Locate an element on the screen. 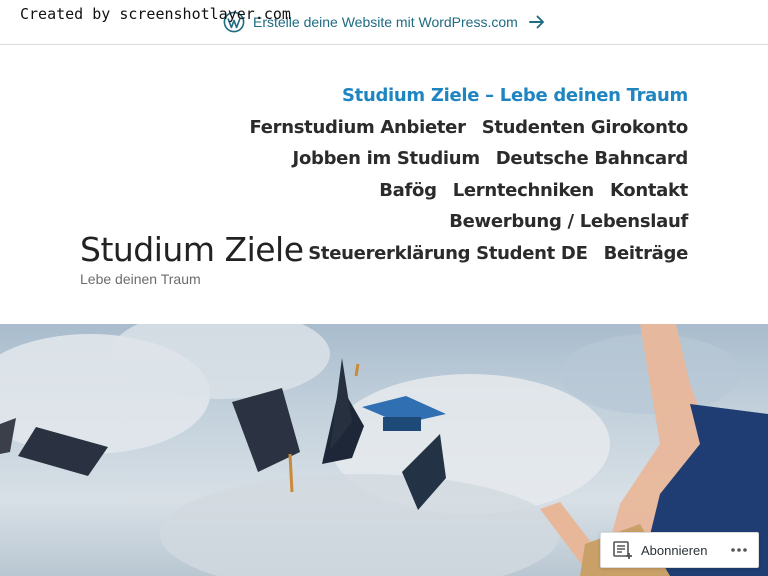 This screenshot has height=576, width=768. create-website-text: Erstelle deine Website mit WordPress.com is located at coordinates (385, 22).